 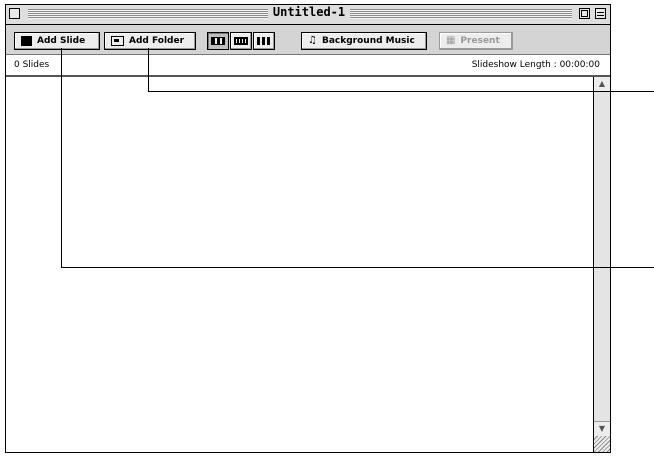 I want to click on film-strip-icon, so click(x=218, y=41).